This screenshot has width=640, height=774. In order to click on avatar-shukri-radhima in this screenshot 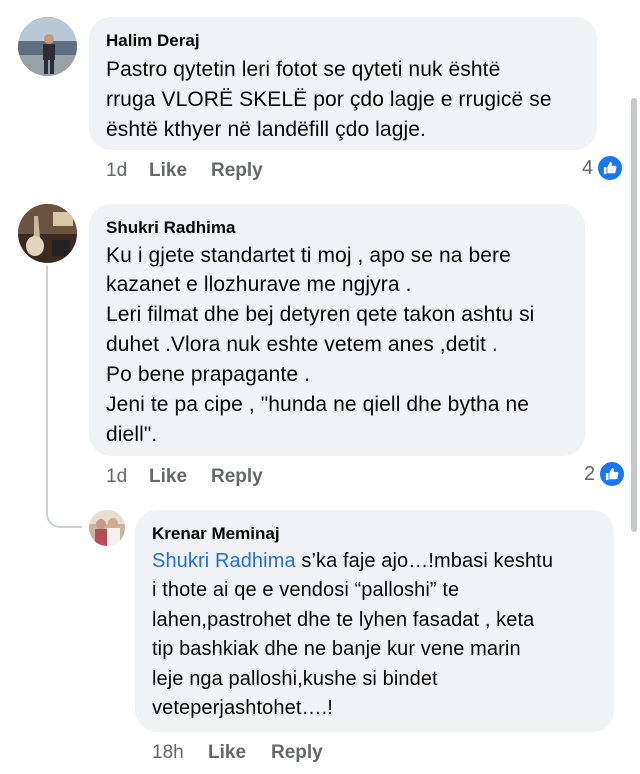, I will do `click(47, 233)`.